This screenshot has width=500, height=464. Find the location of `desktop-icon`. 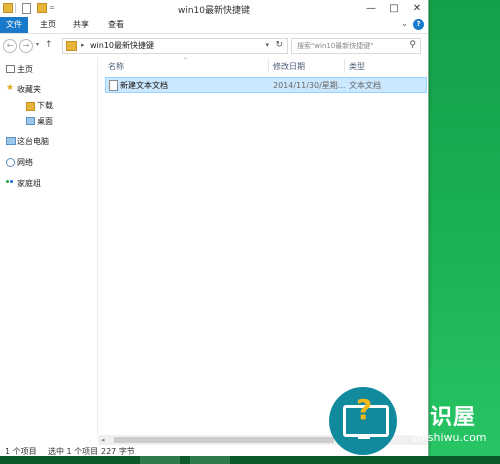

desktop-icon is located at coordinates (30, 121).